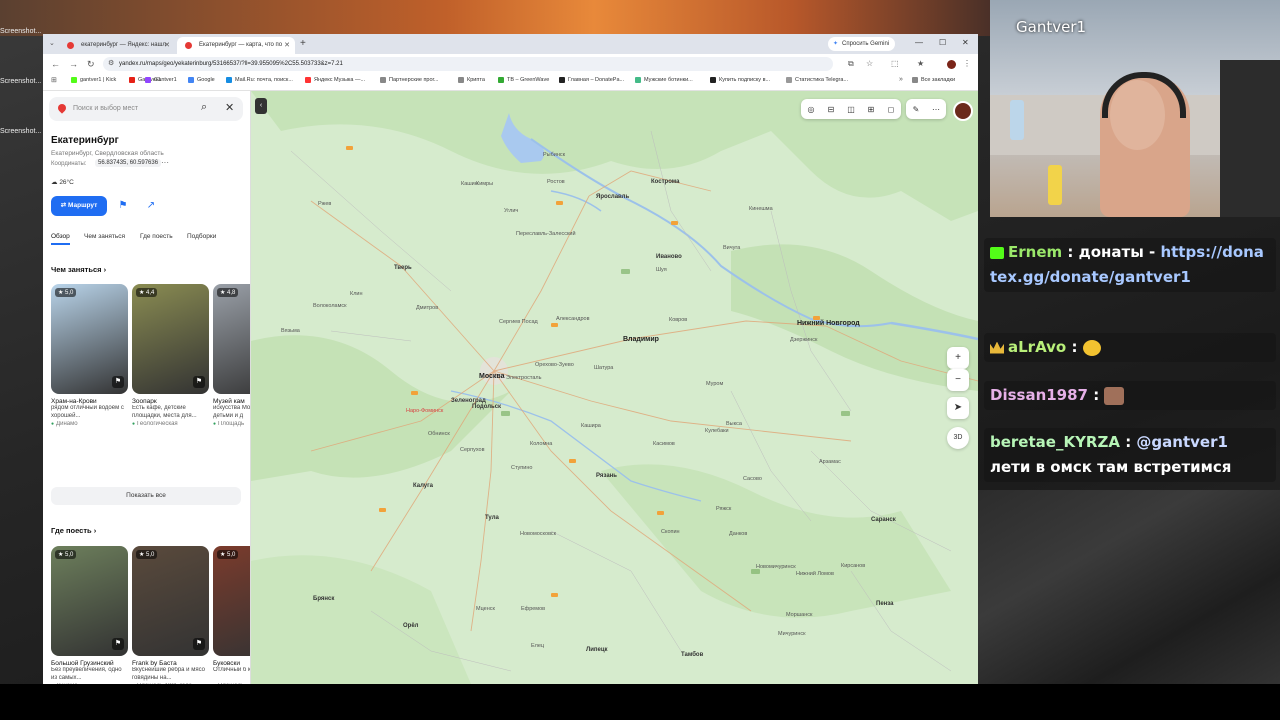 This screenshot has height=720, width=1280. I want to click on coords-value: 56.837435, 60.597636, so click(128, 163).